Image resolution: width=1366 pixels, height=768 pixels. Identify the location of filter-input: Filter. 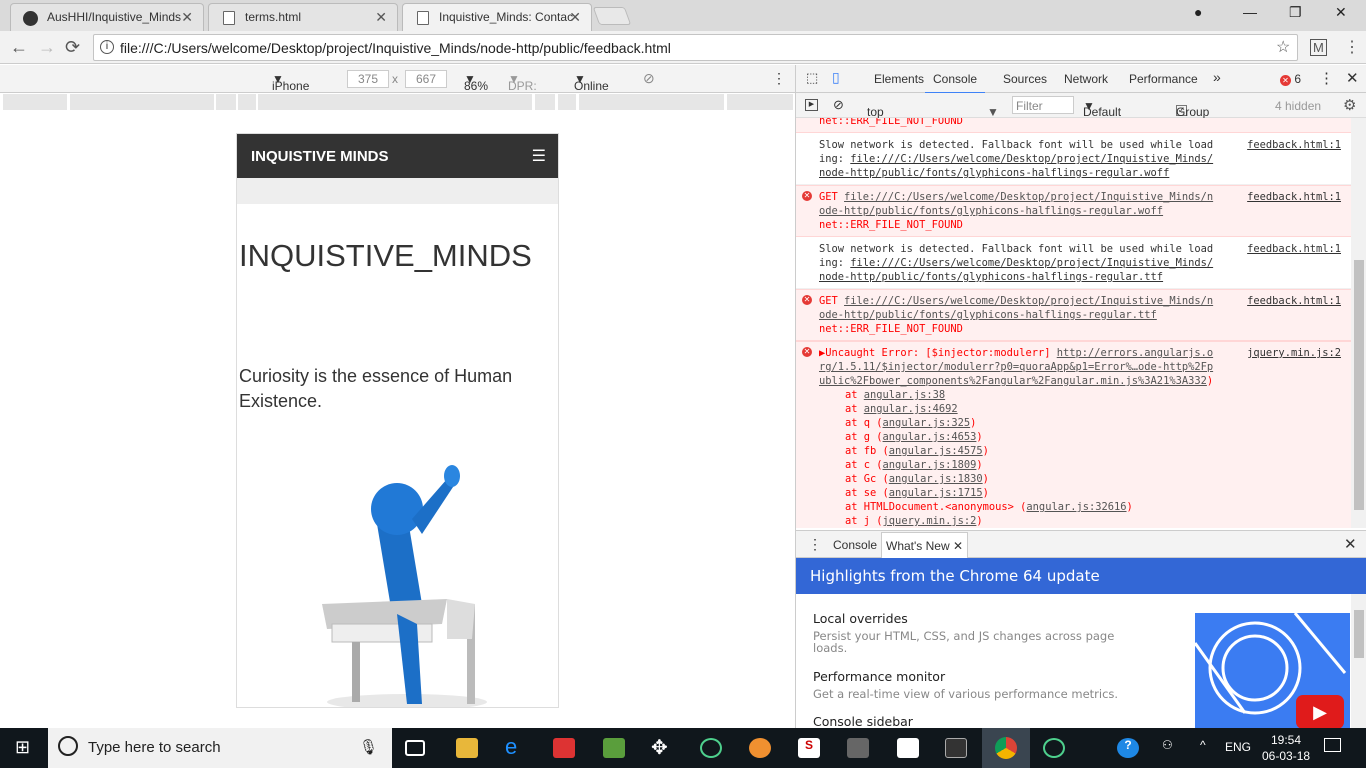
(1043, 105).